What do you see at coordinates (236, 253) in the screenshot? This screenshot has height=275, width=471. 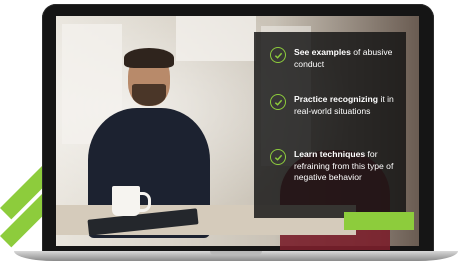 I see `laptop-notch` at bounding box center [236, 253].